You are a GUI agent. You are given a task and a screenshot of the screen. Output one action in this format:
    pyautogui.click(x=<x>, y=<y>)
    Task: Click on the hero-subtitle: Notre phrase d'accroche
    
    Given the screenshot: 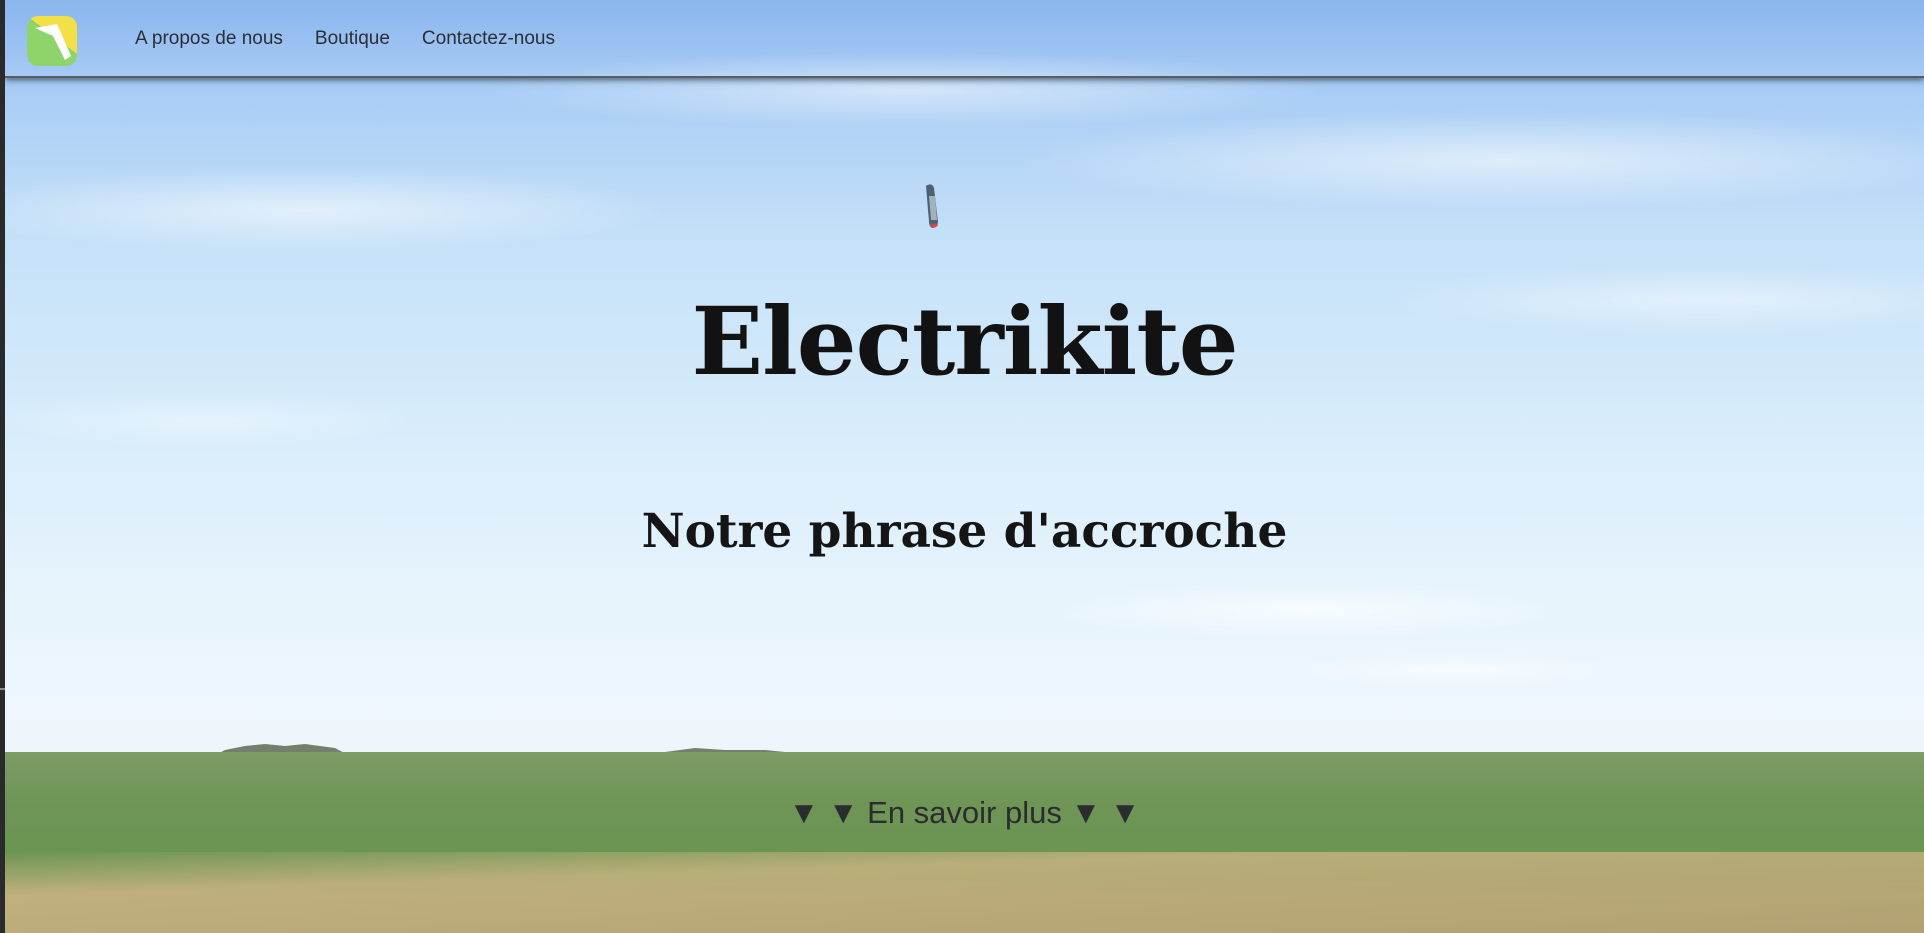 What is the action you would take?
    pyautogui.click(x=964, y=531)
    